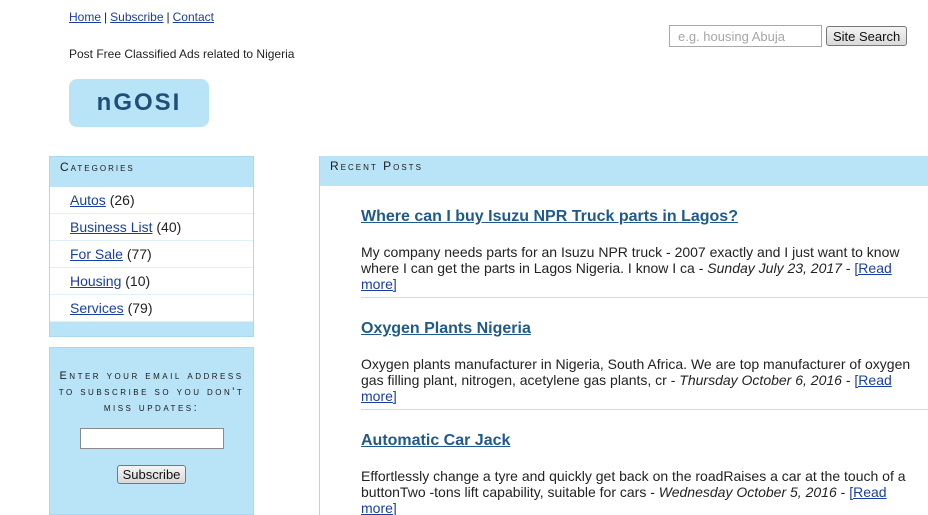 This screenshot has height=515, width=928. What do you see at coordinates (151, 172) in the screenshot?
I see `categories-heading: Categories` at bounding box center [151, 172].